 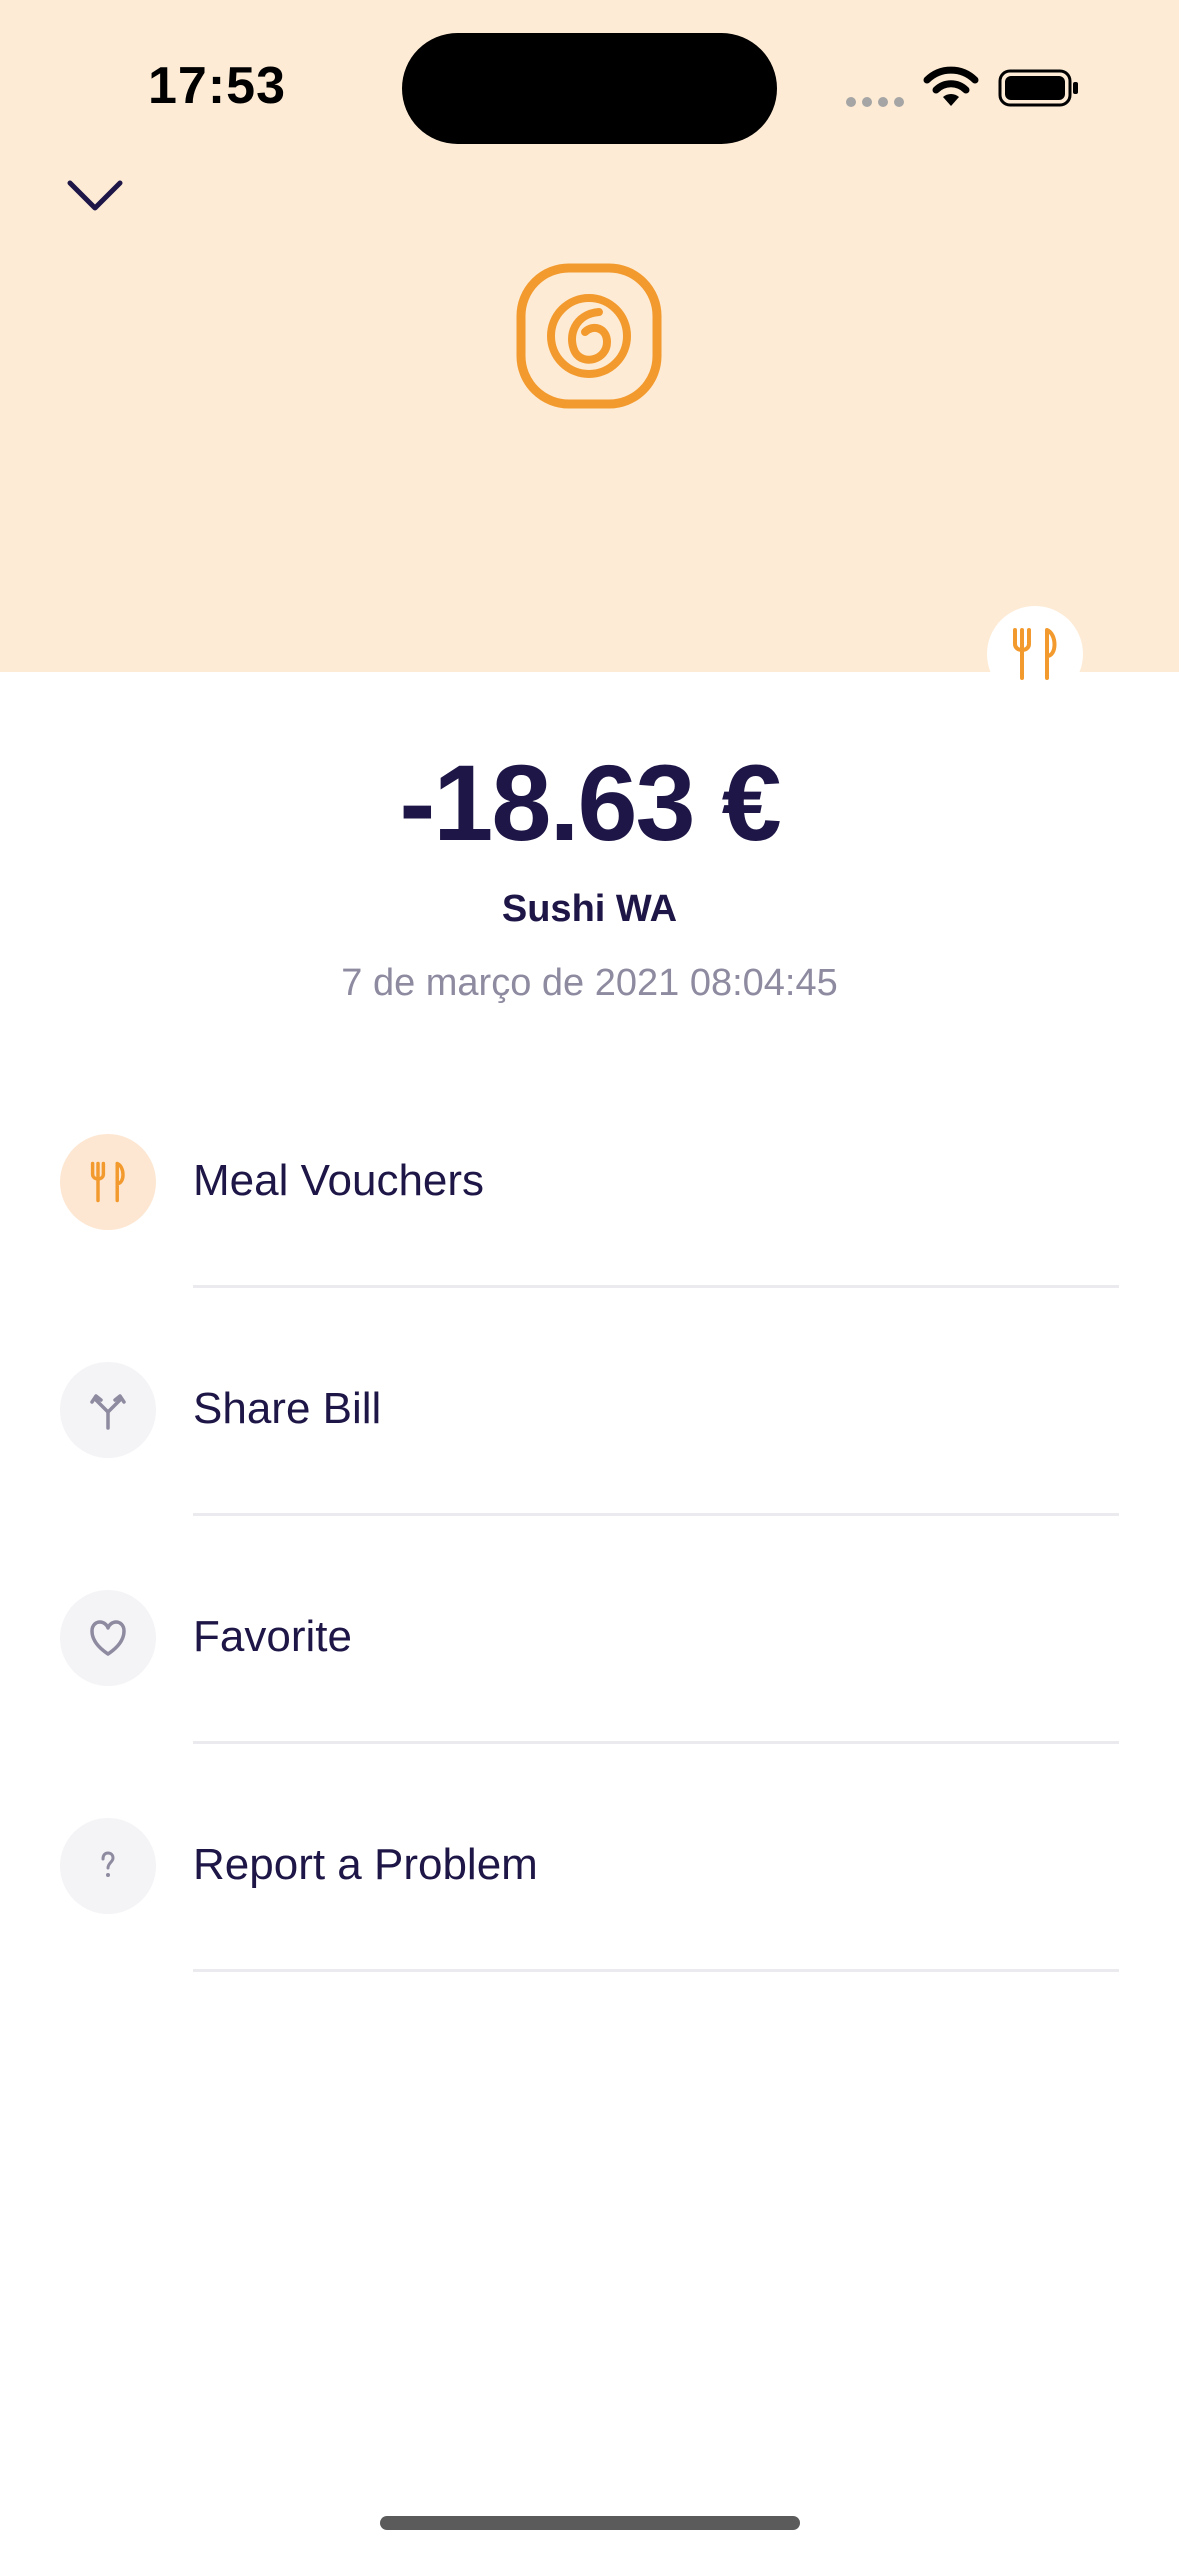 I want to click on share-bill-row: Share Bill, so click(x=589, y=1452).